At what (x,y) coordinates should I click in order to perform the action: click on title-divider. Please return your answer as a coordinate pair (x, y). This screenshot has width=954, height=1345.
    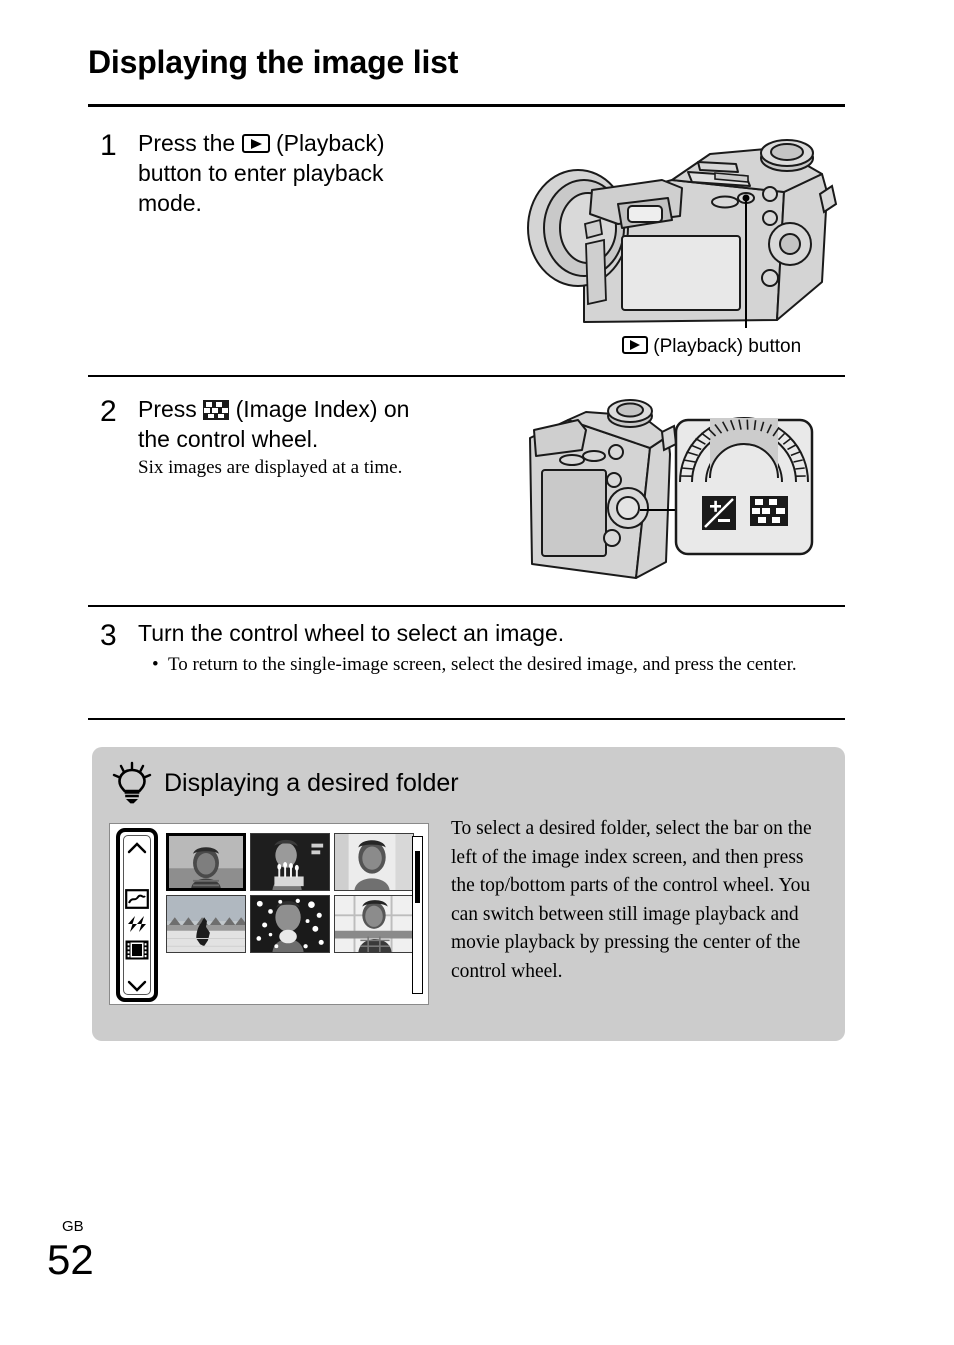
    Looking at the image, I should click on (466, 105).